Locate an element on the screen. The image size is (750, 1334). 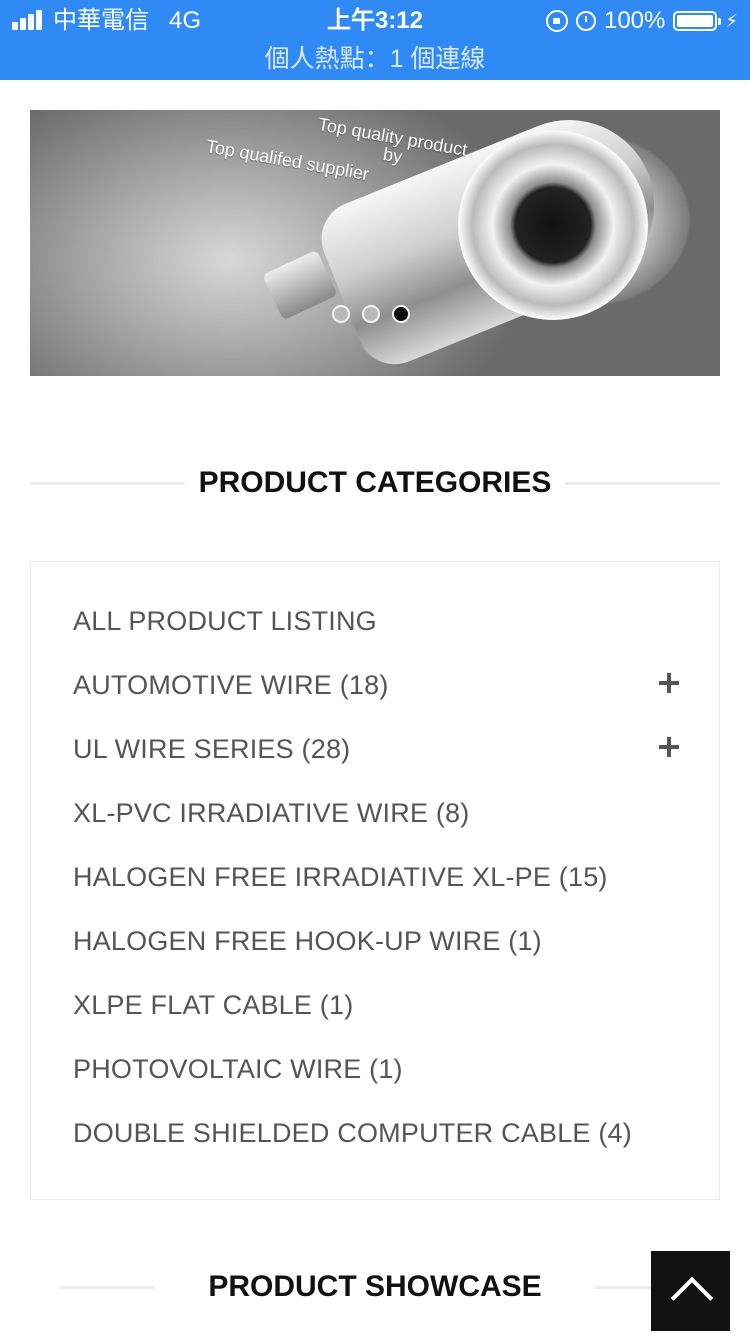
rotation-lock-icon is located at coordinates (556, 21).